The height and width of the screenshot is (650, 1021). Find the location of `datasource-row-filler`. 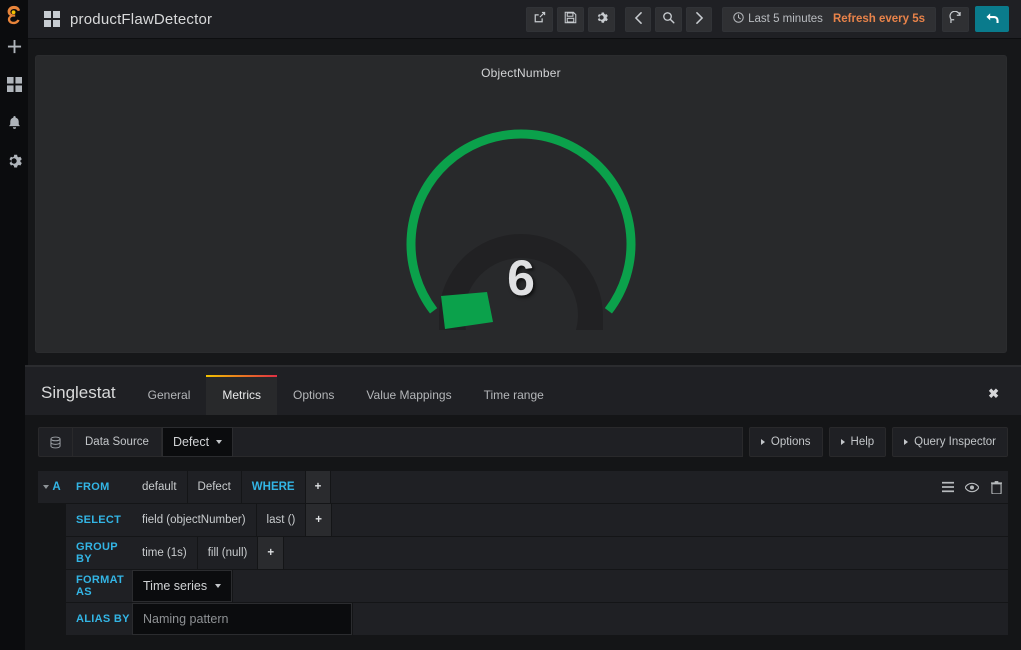

datasource-row-filler is located at coordinates (488, 442).